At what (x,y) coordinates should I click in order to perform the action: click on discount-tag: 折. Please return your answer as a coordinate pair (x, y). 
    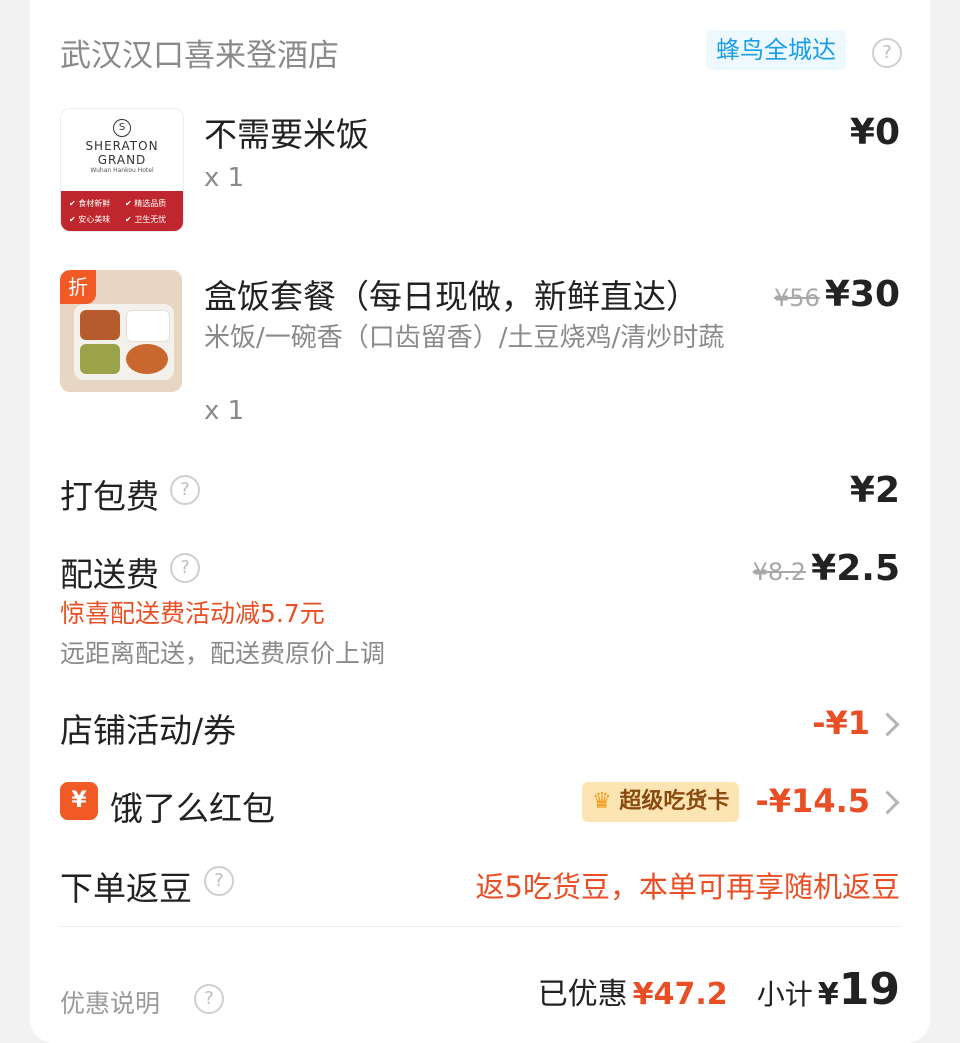
    Looking at the image, I should click on (78, 287).